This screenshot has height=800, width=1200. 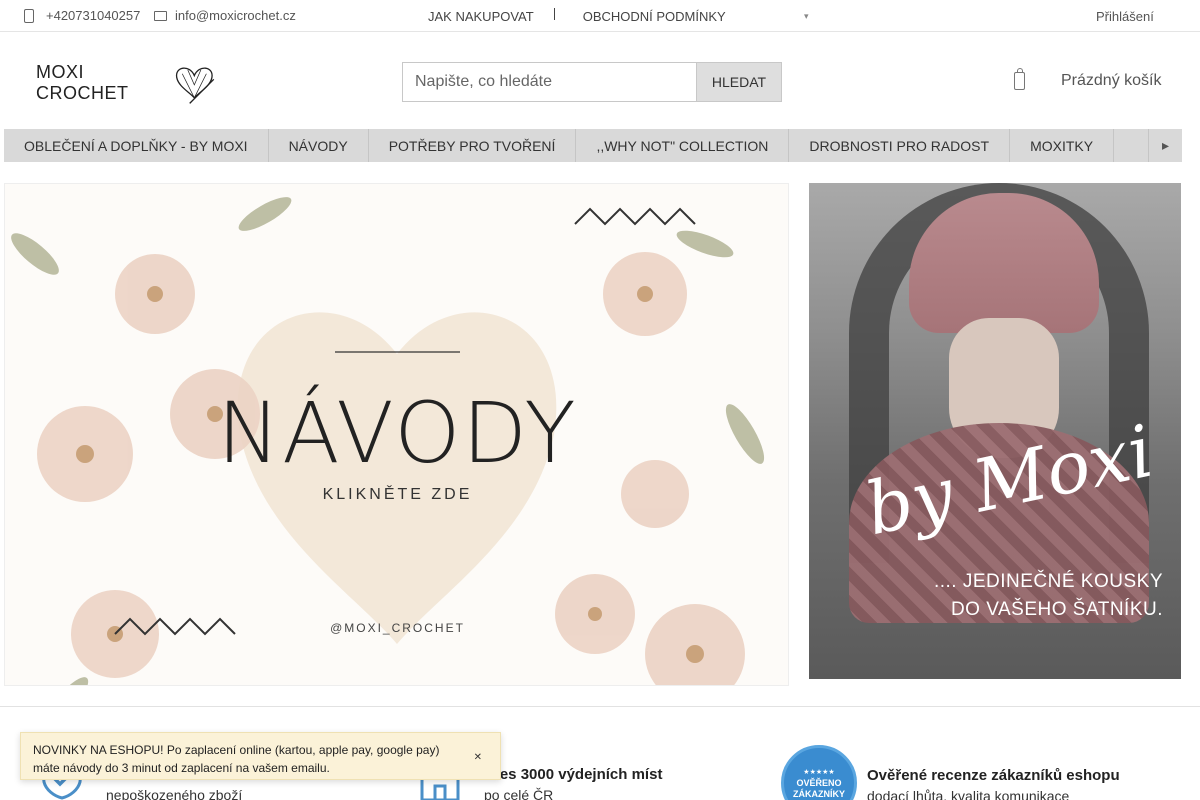 What do you see at coordinates (654, 16) in the screenshot?
I see `link-obchodni-podminky: OBCHODNÍ PODMÍNKY` at bounding box center [654, 16].